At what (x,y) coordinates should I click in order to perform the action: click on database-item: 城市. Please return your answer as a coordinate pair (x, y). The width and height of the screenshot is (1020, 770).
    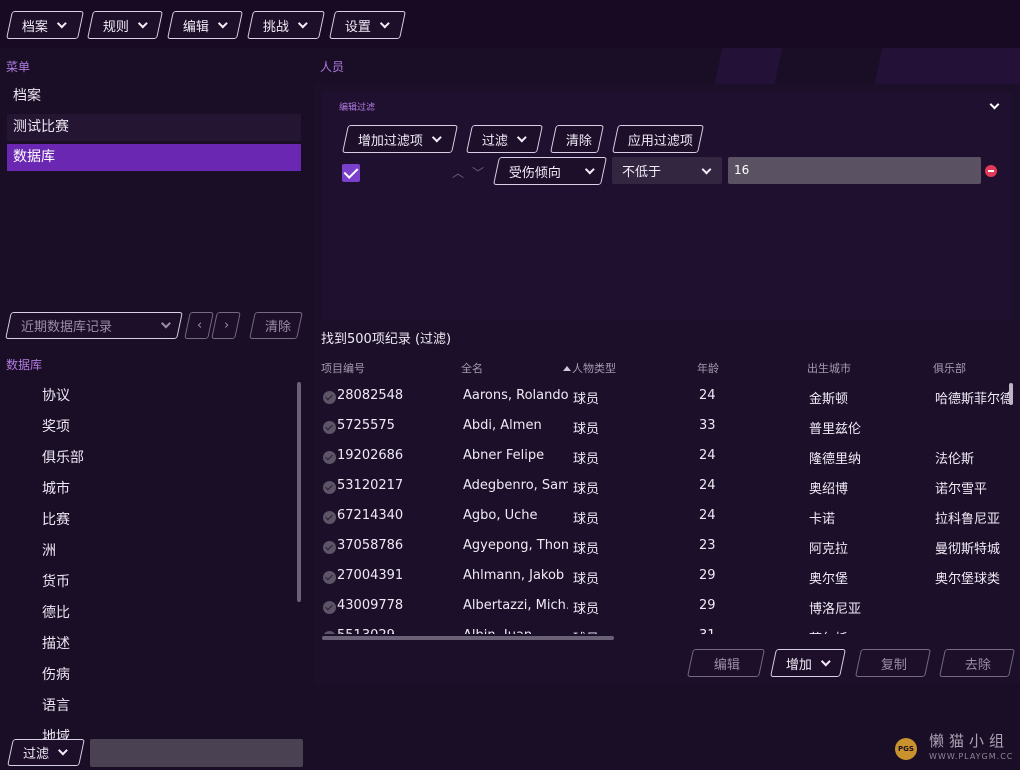
    Looking at the image, I should click on (56, 488).